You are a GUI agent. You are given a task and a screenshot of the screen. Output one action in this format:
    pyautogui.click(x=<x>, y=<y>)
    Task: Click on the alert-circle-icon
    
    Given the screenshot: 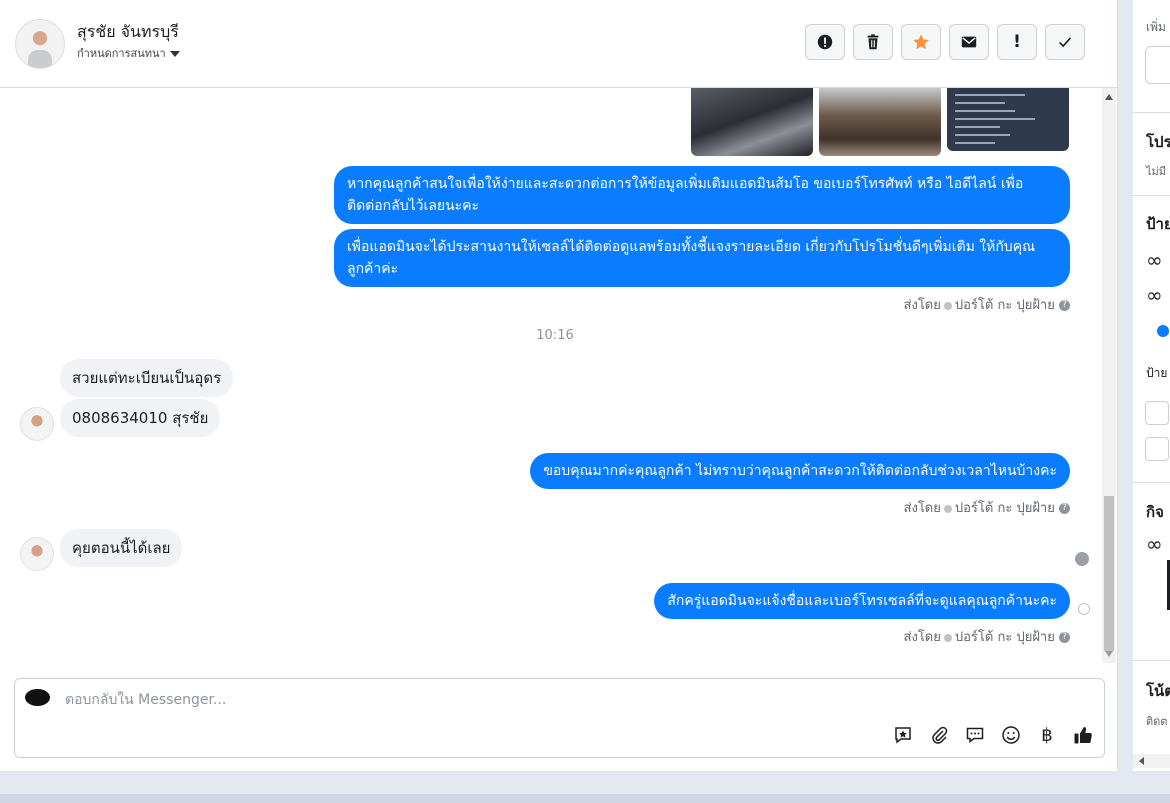 What is the action you would take?
    pyautogui.click(x=825, y=42)
    